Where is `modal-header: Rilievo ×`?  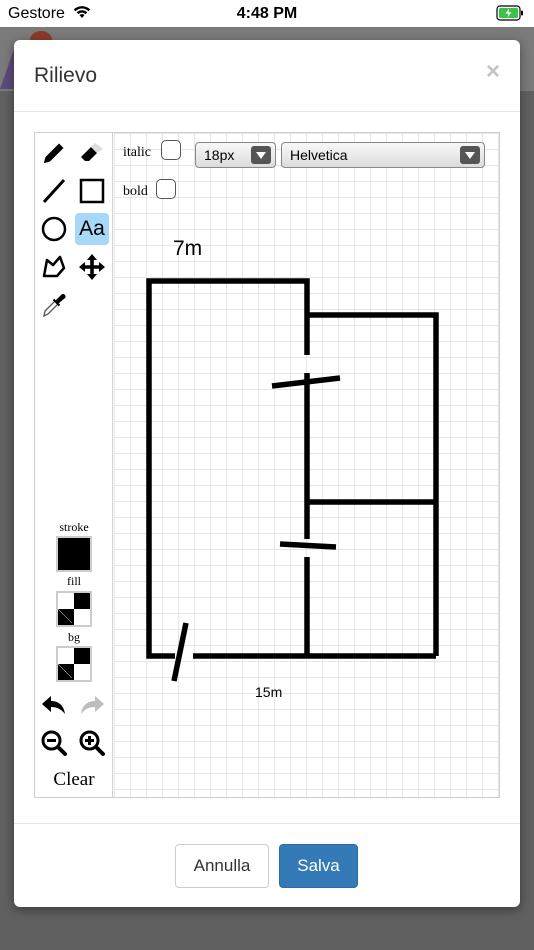 modal-header: Rilievo × is located at coordinates (267, 76).